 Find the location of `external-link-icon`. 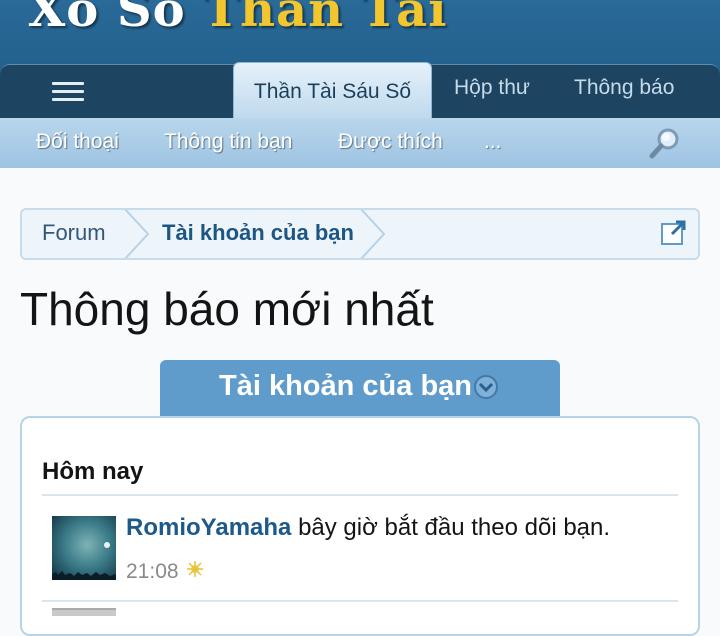

external-link-icon is located at coordinates (674, 232).